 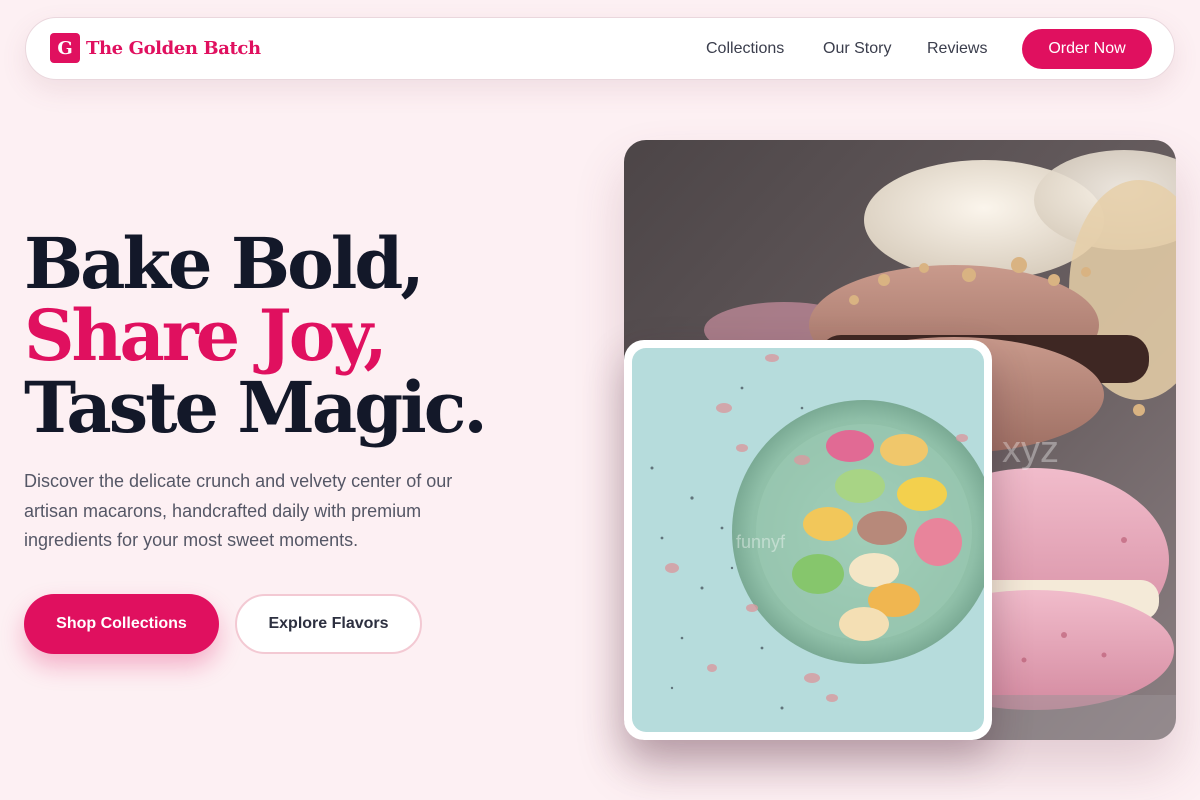 I want to click on brand-logo: G The Golden Batch, so click(x=155, y=48).